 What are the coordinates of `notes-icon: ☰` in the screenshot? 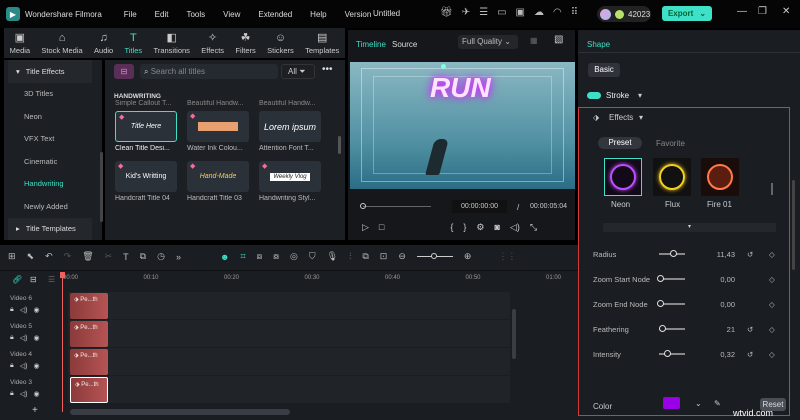 It's located at (483, 12).